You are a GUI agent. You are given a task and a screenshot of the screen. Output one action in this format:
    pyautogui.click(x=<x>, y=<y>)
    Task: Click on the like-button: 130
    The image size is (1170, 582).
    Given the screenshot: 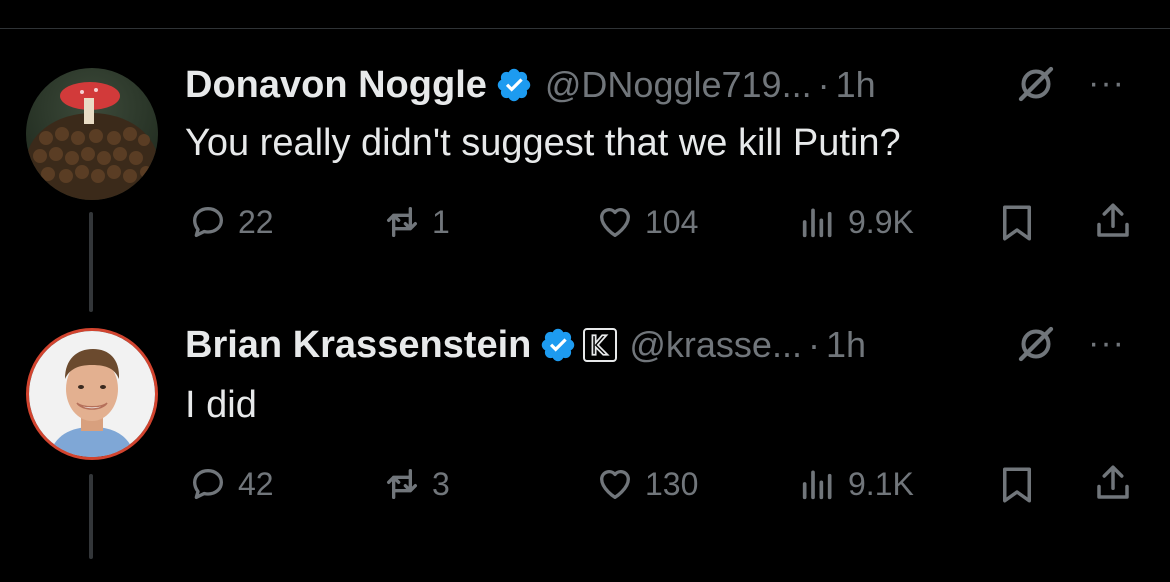 What is the action you would take?
    pyautogui.click(x=646, y=484)
    